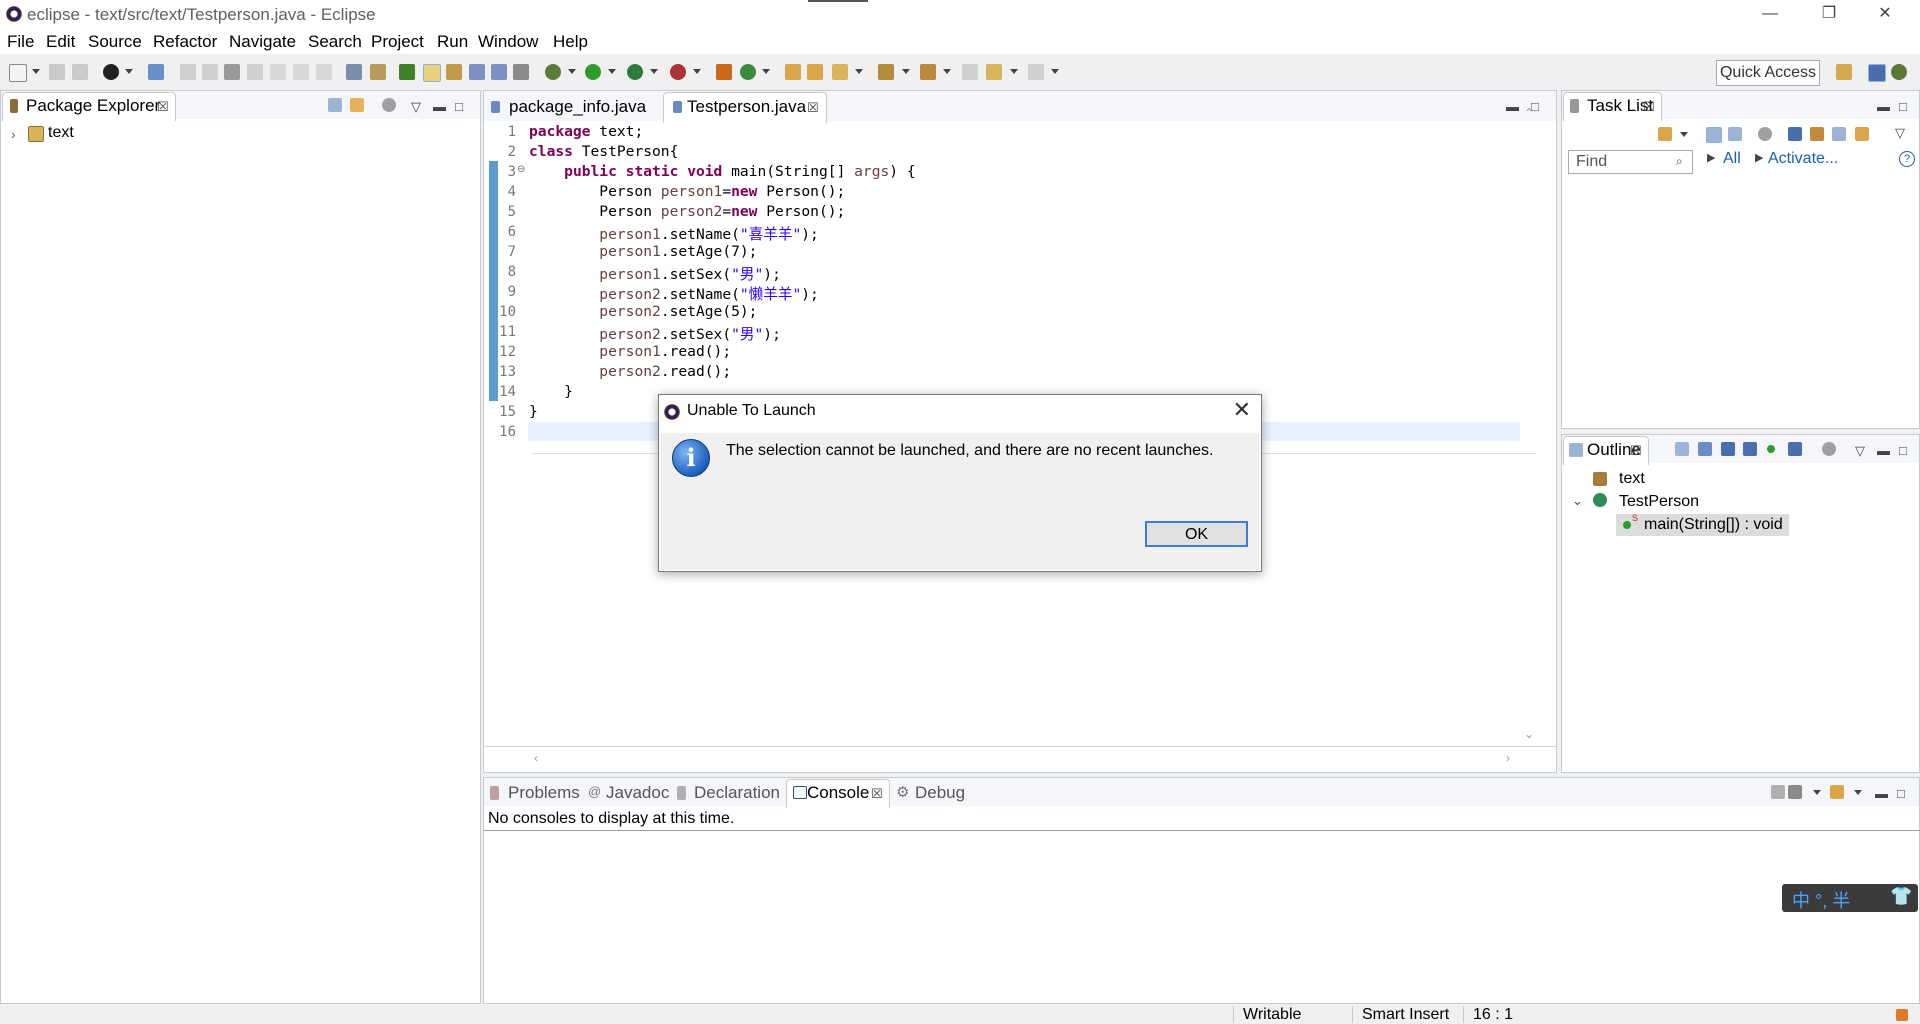 This screenshot has height=1024, width=1920. I want to click on tree-expander-icon: ›, so click(13, 134).